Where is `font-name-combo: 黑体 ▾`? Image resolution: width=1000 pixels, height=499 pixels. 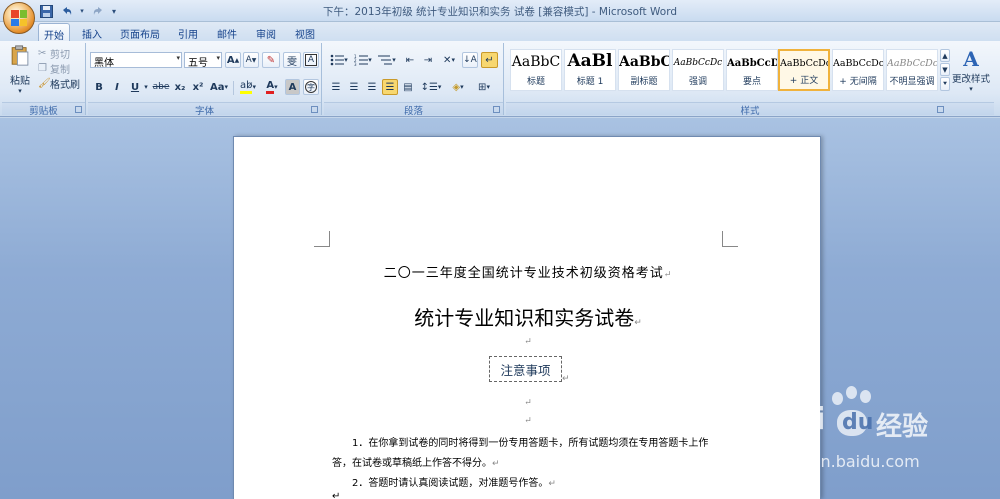 font-name-combo: 黑体 ▾ is located at coordinates (136, 60).